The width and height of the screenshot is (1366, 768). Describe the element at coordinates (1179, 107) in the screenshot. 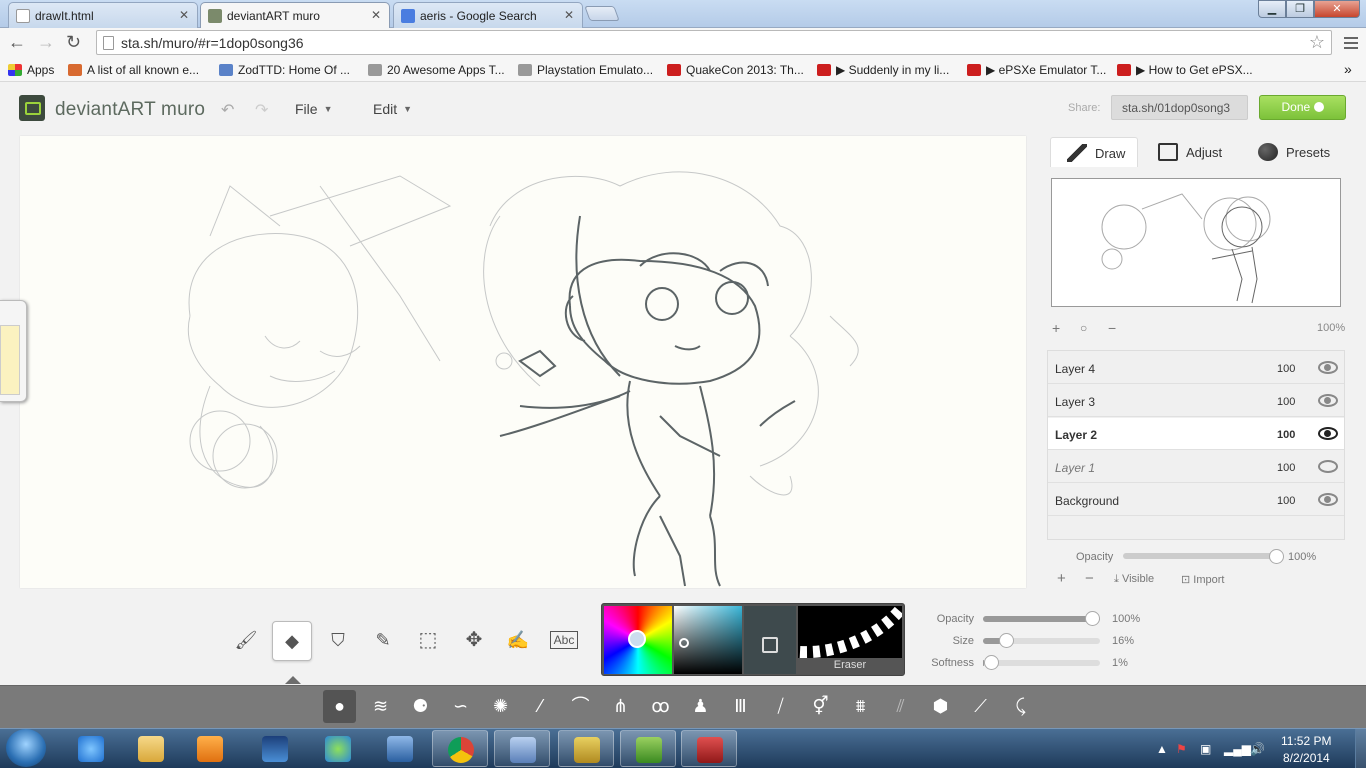

I see `share-link-field: sta.sh/01dop0song3` at that location.